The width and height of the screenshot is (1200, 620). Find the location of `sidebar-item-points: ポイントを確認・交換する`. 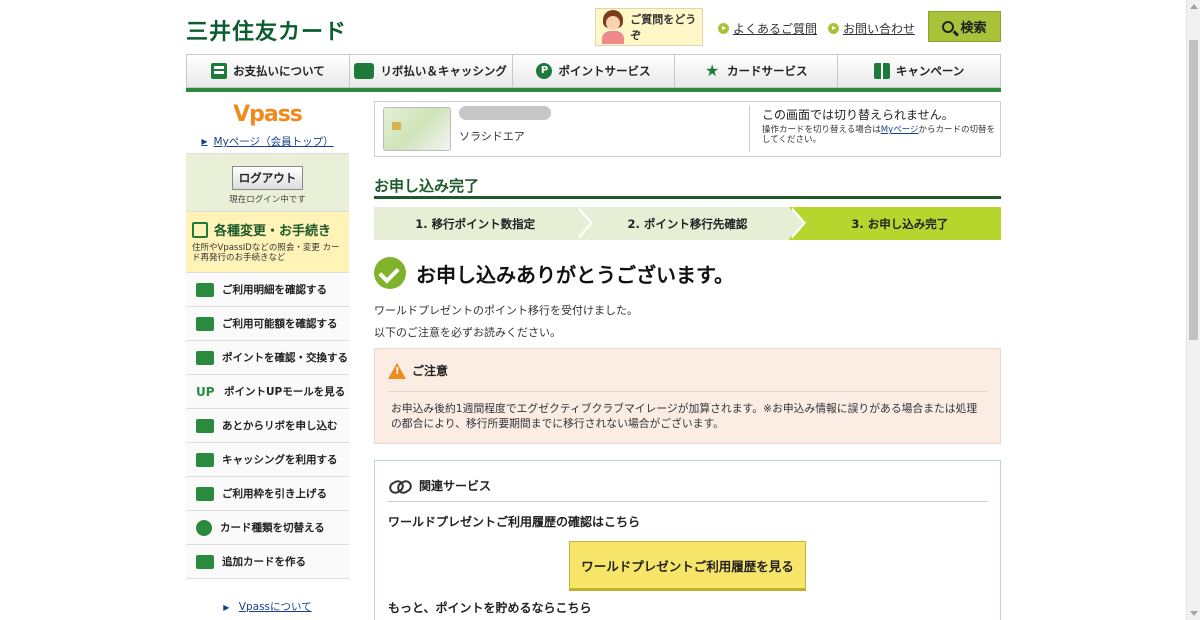

sidebar-item-points: ポイントを確認・交換する is located at coordinates (267, 358).